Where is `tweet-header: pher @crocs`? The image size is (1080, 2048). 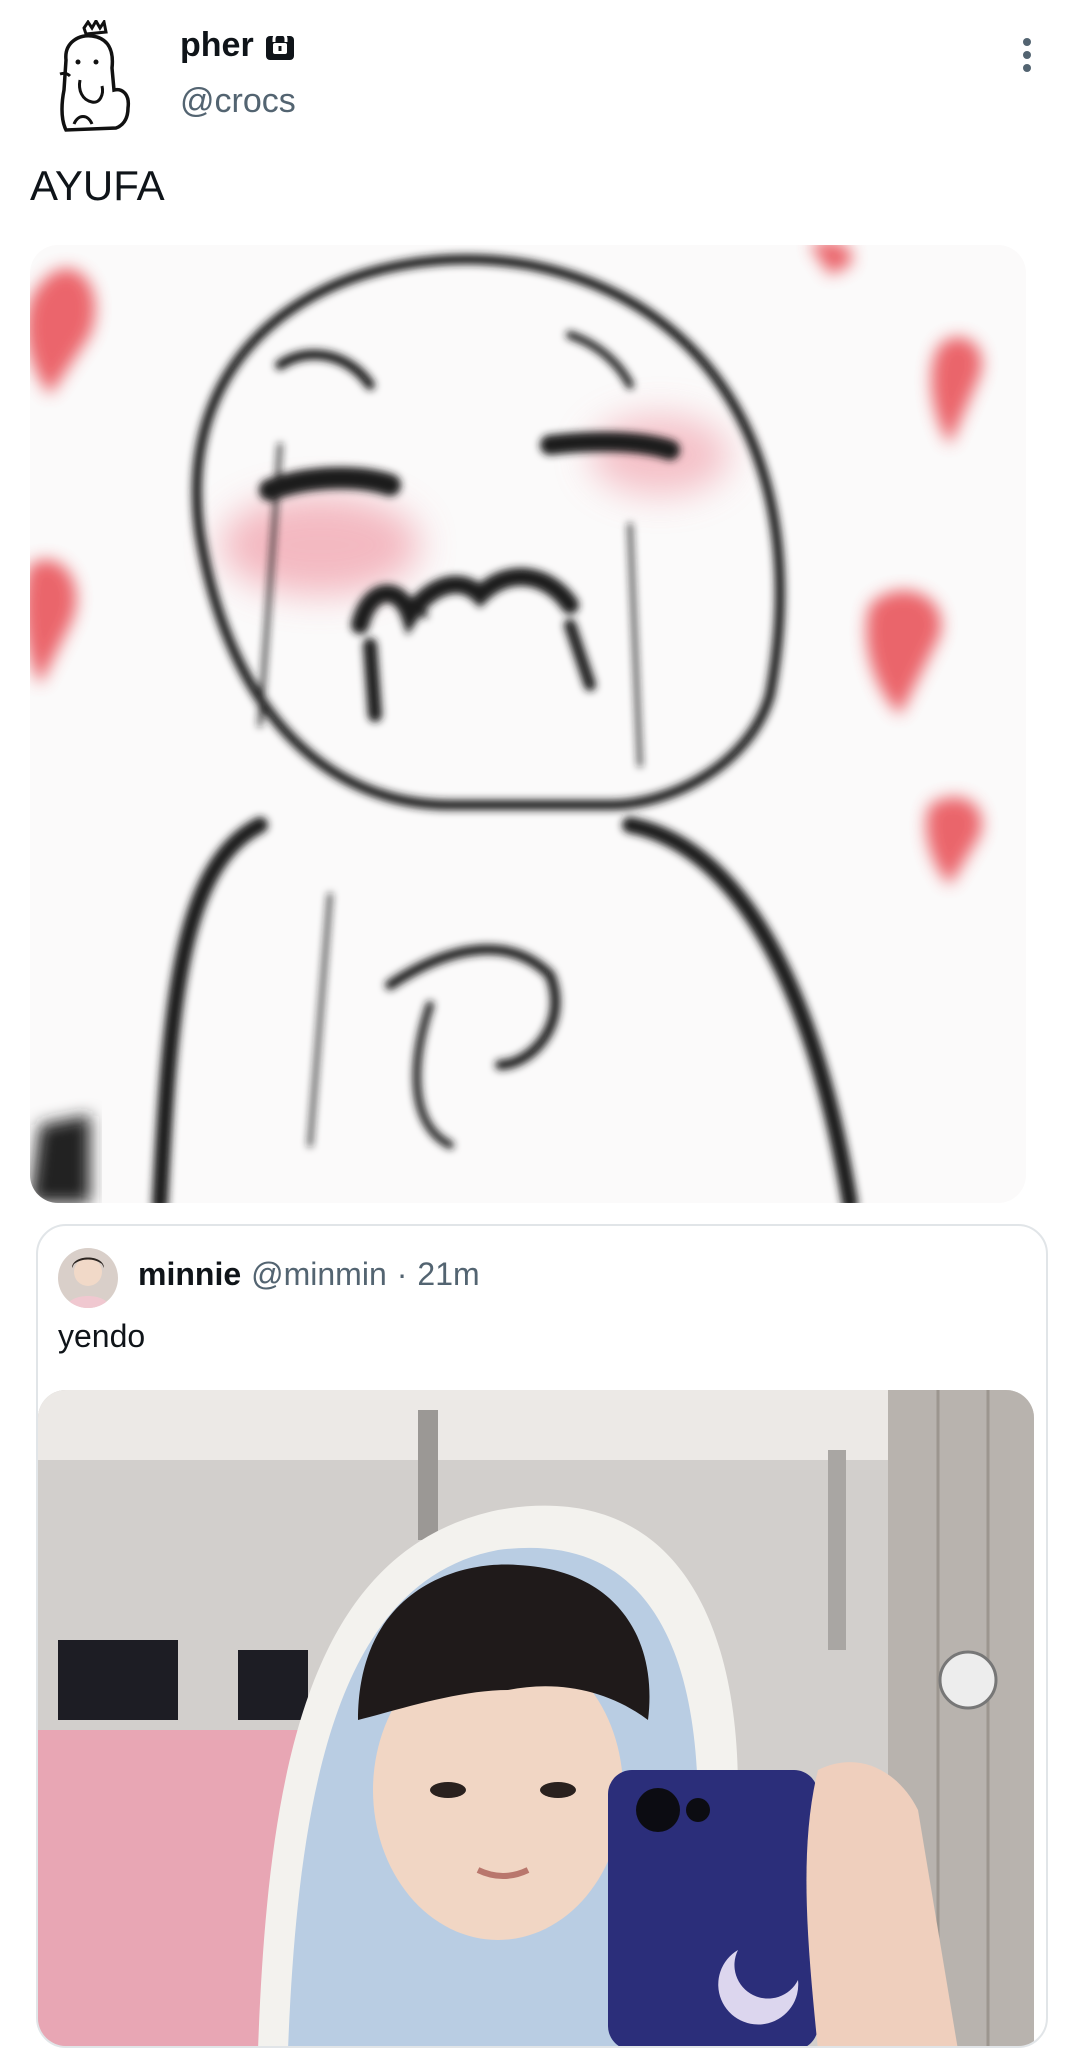 tweet-header: pher @crocs is located at coordinates (540, 75).